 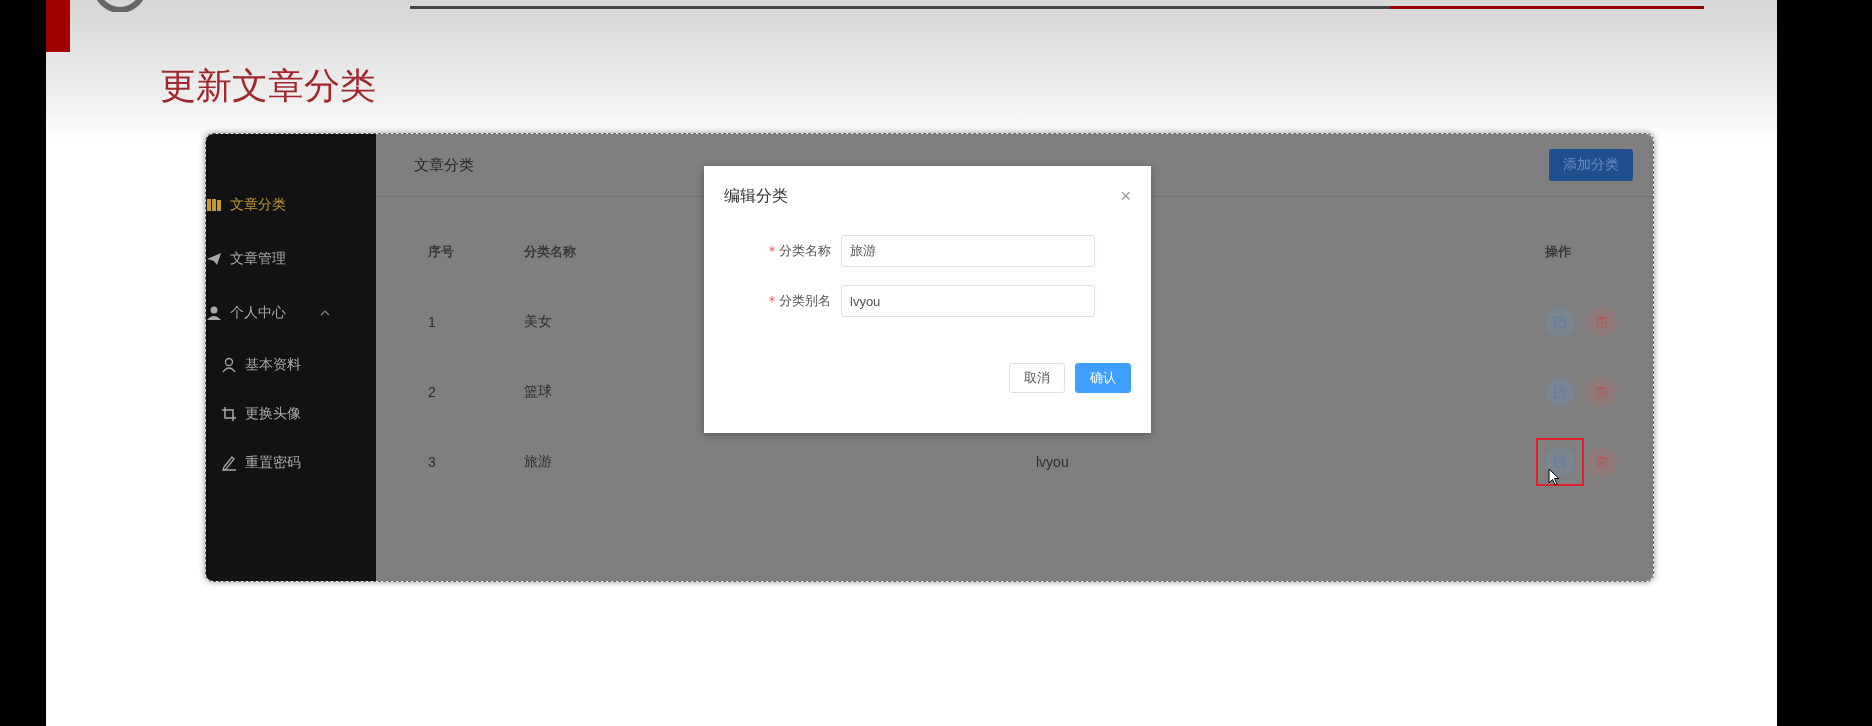 What do you see at coordinates (432, 322) in the screenshot?
I see `table-cell: 1` at bounding box center [432, 322].